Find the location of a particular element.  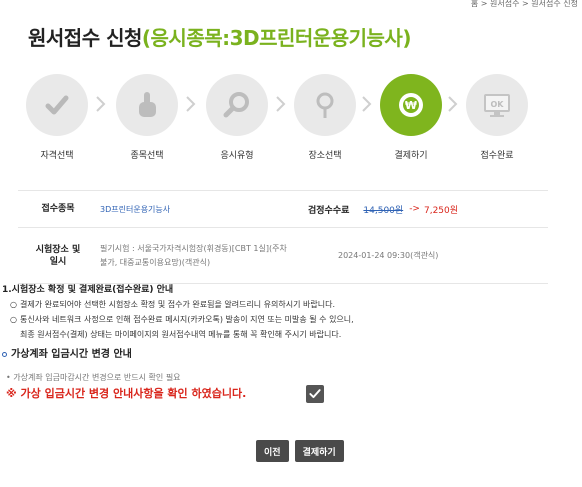

step-payment: ₩ 결제하기 is located at coordinates (411, 117).